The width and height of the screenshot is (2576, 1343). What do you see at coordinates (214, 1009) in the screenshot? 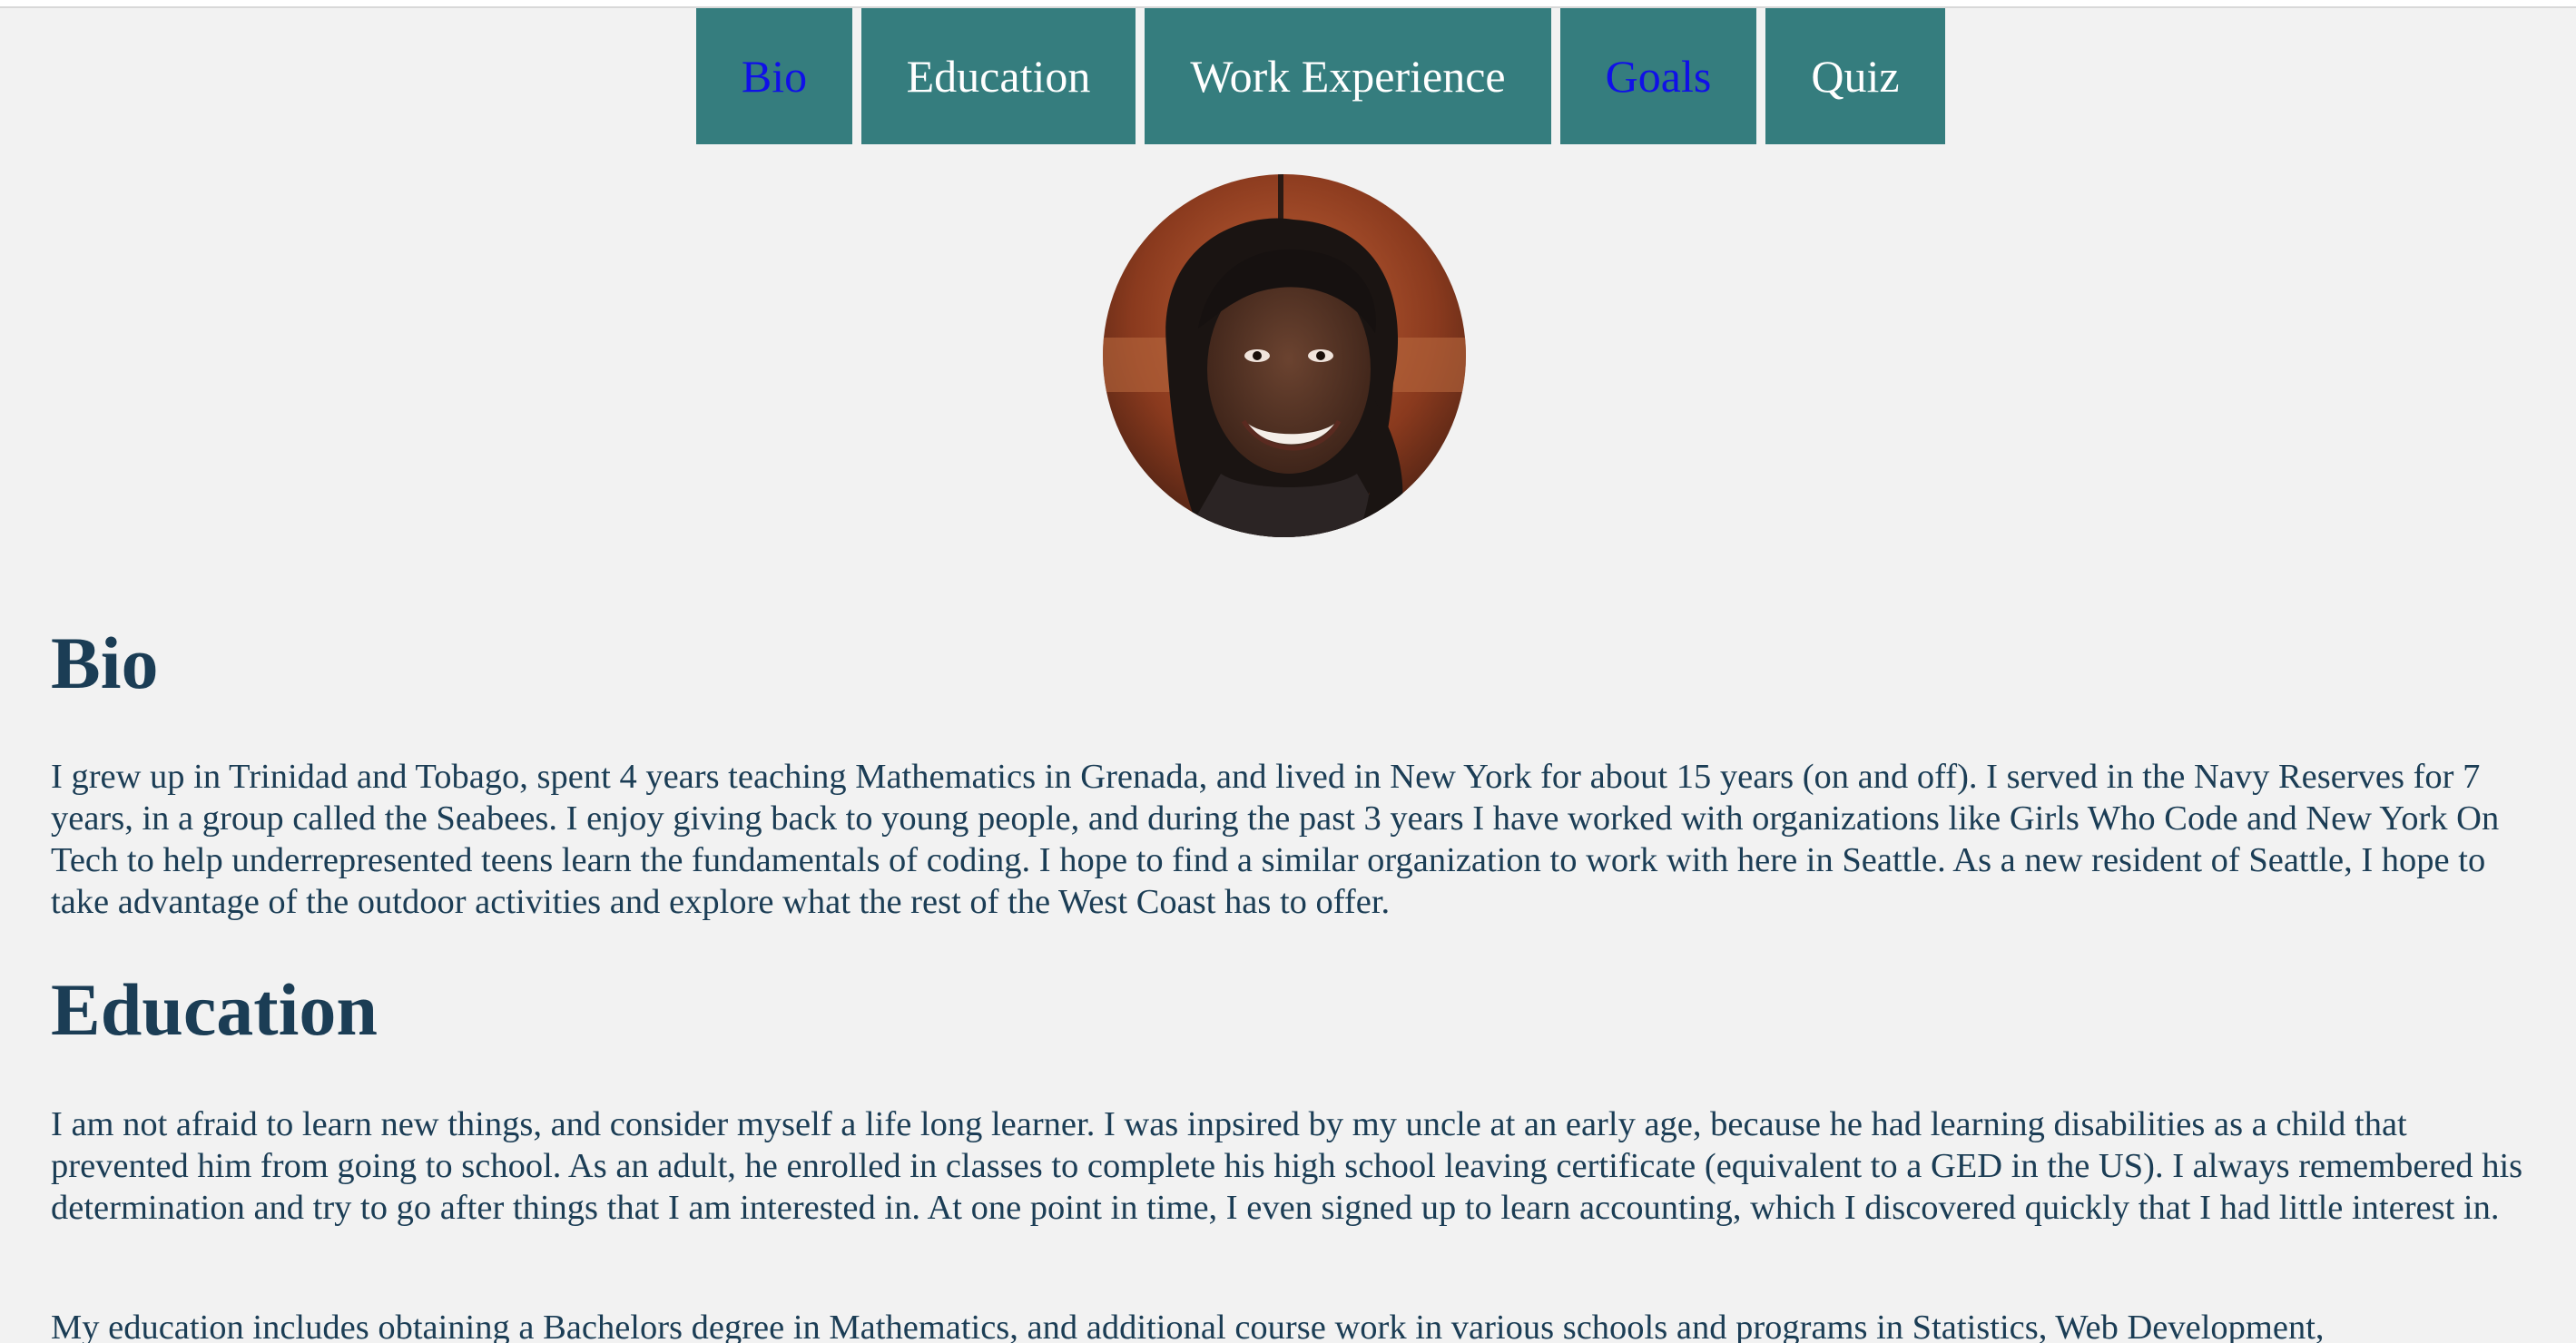
I see `education-heading: Education` at bounding box center [214, 1009].